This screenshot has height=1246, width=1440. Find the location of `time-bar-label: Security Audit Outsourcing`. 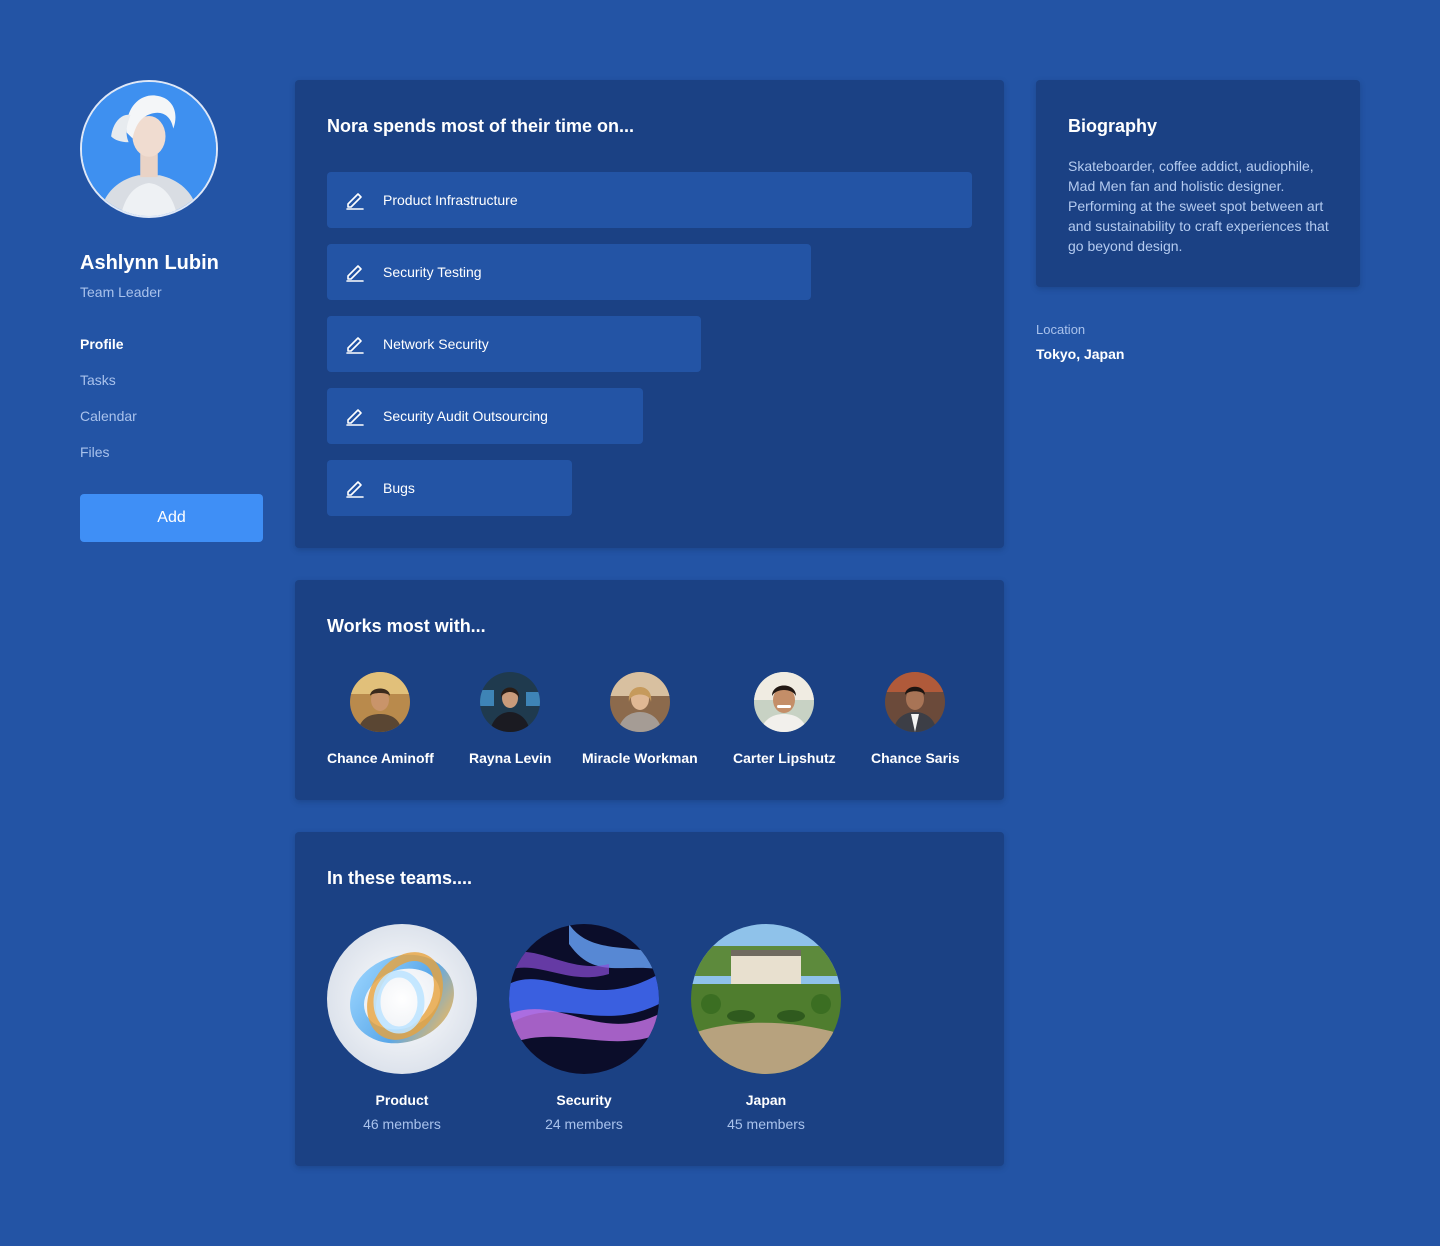

time-bar-label: Security Audit Outsourcing is located at coordinates (465, 416).